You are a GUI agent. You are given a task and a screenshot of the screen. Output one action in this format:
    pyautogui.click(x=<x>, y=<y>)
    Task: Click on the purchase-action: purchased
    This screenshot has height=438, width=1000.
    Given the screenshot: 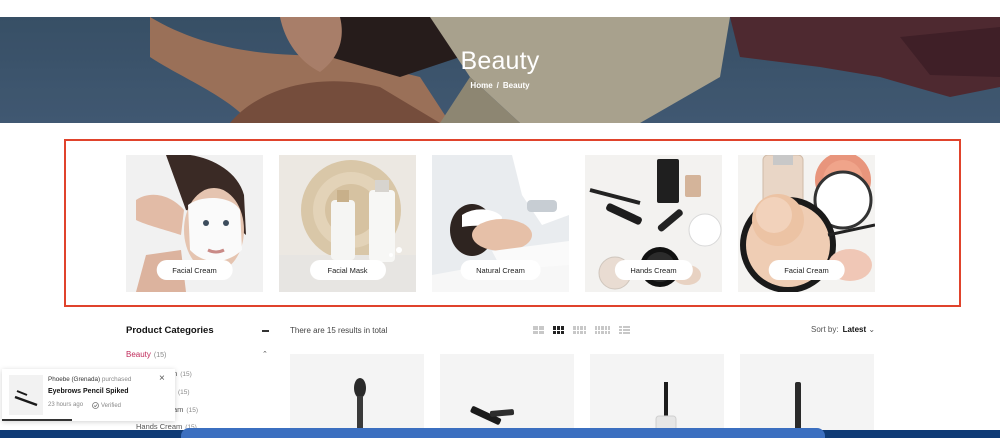 What is the action you would take?
    pyautogui.click(x=116, y=379)
    